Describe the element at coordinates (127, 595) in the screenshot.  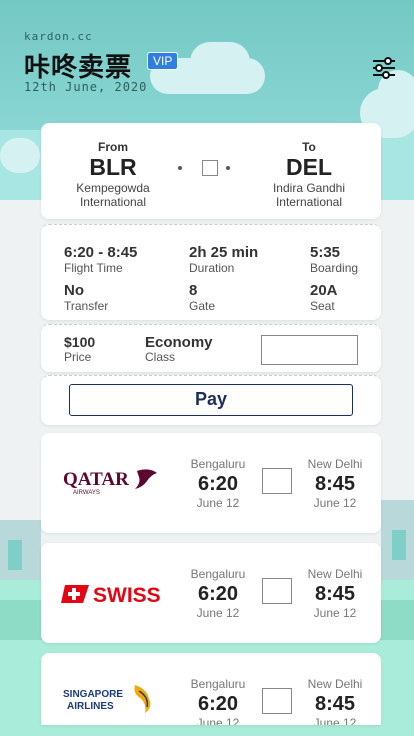
I see `airline-name: SWISS` at that location.